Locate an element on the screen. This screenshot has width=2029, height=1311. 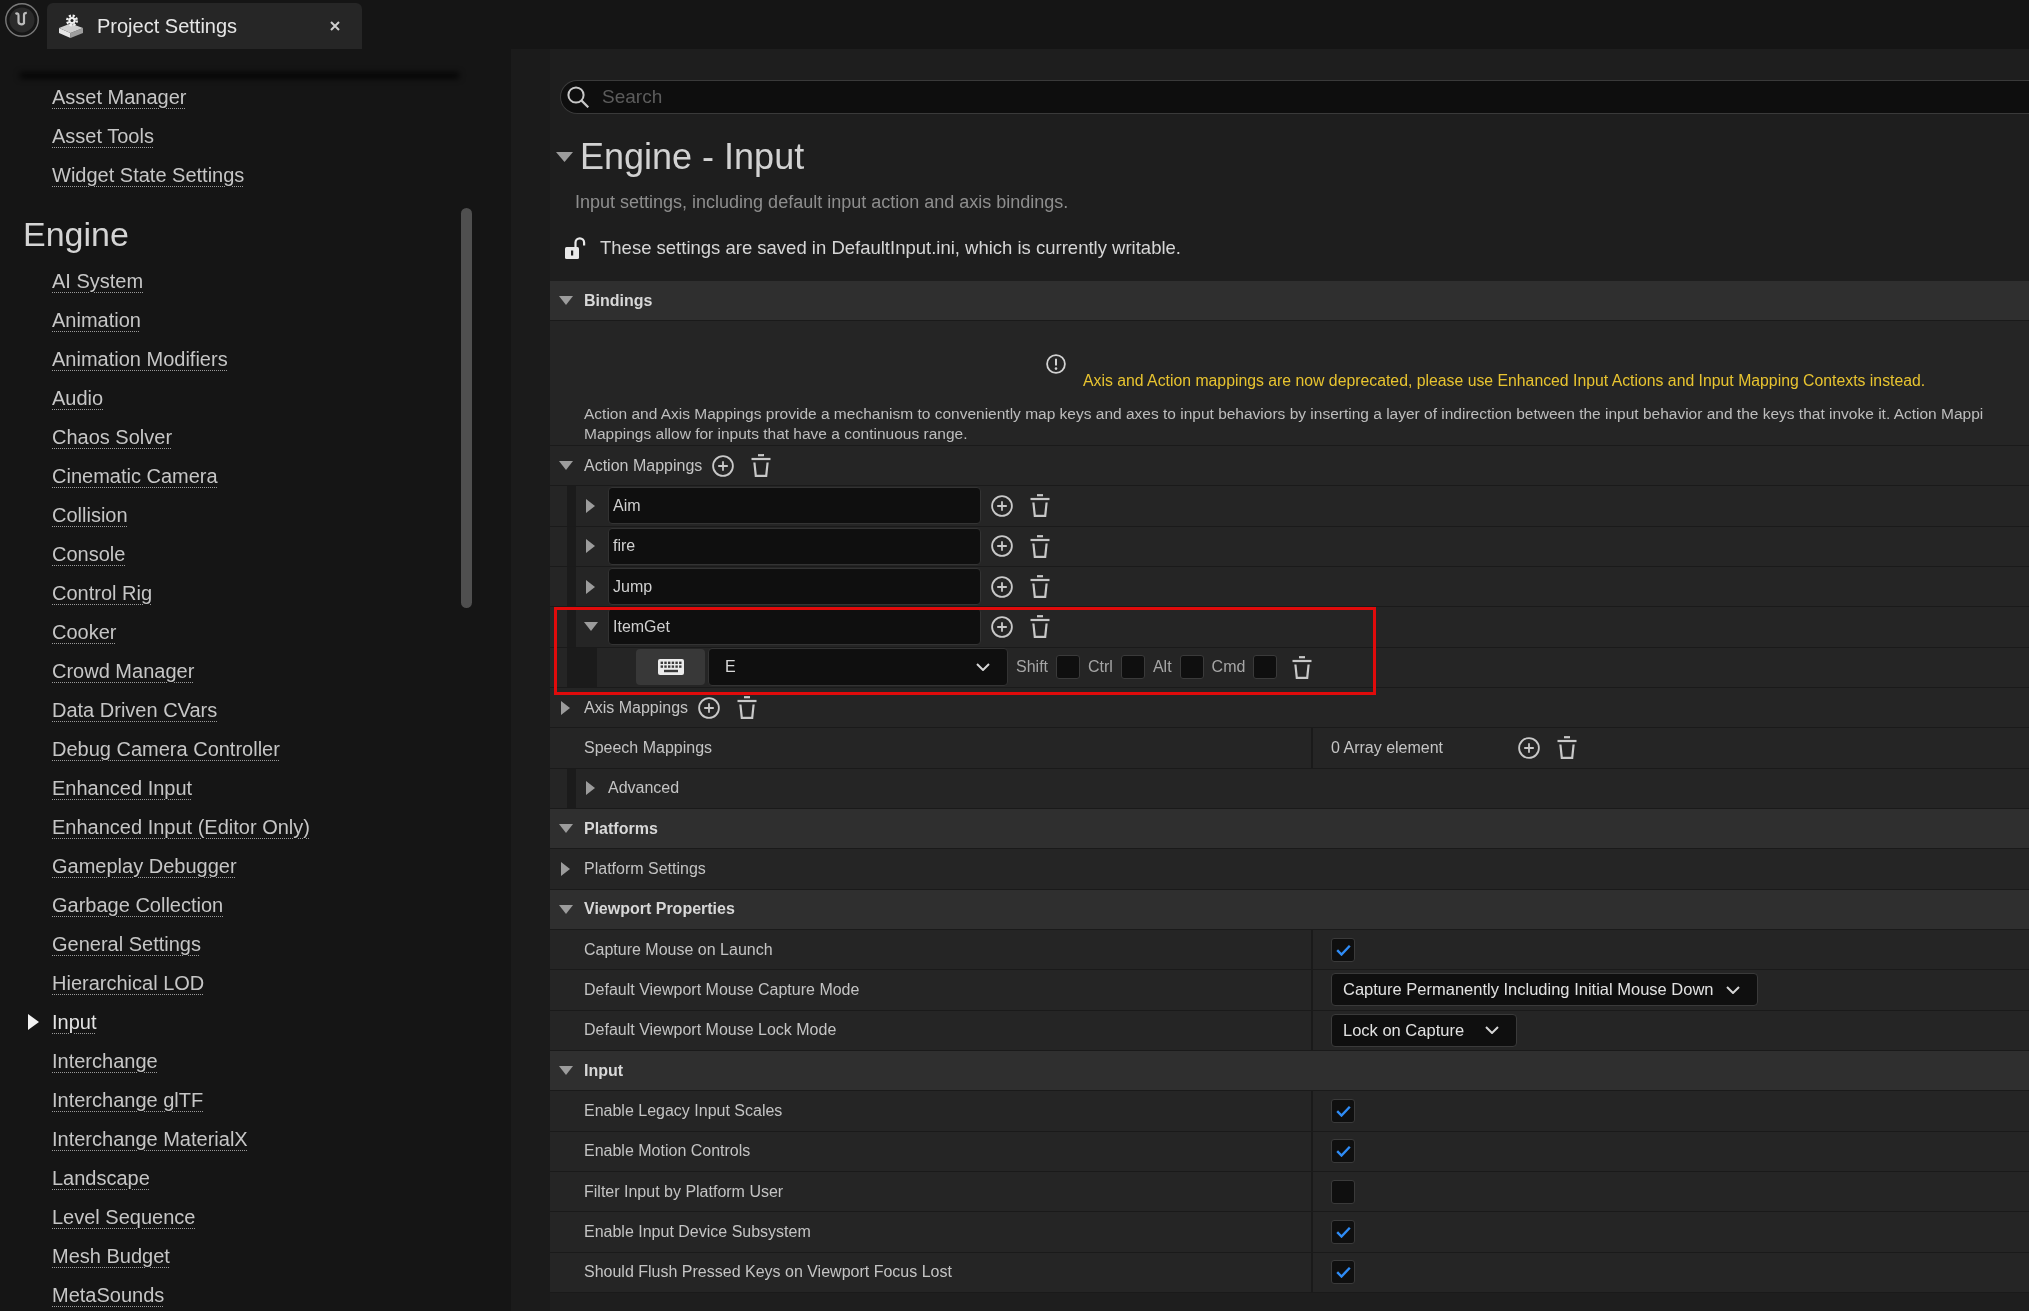
sidebar-link: MetaSounds is located at coordinates (108, 1295).